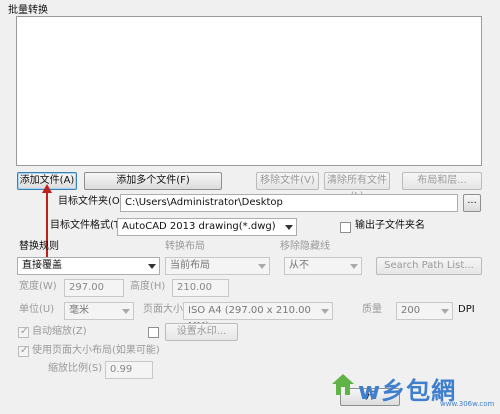 The width and height of the screenshot is (500, 414). Describe the element at coordinates (411, 310) in the screenshot. I see `quality-value: 200` at that location.